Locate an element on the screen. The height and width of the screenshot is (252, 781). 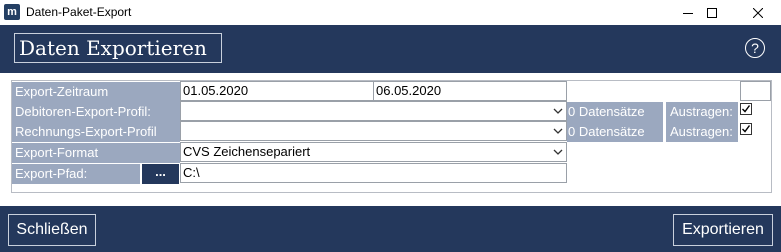
debtor-record-count: 0 Datensätze is located at coordinates (615, 112).